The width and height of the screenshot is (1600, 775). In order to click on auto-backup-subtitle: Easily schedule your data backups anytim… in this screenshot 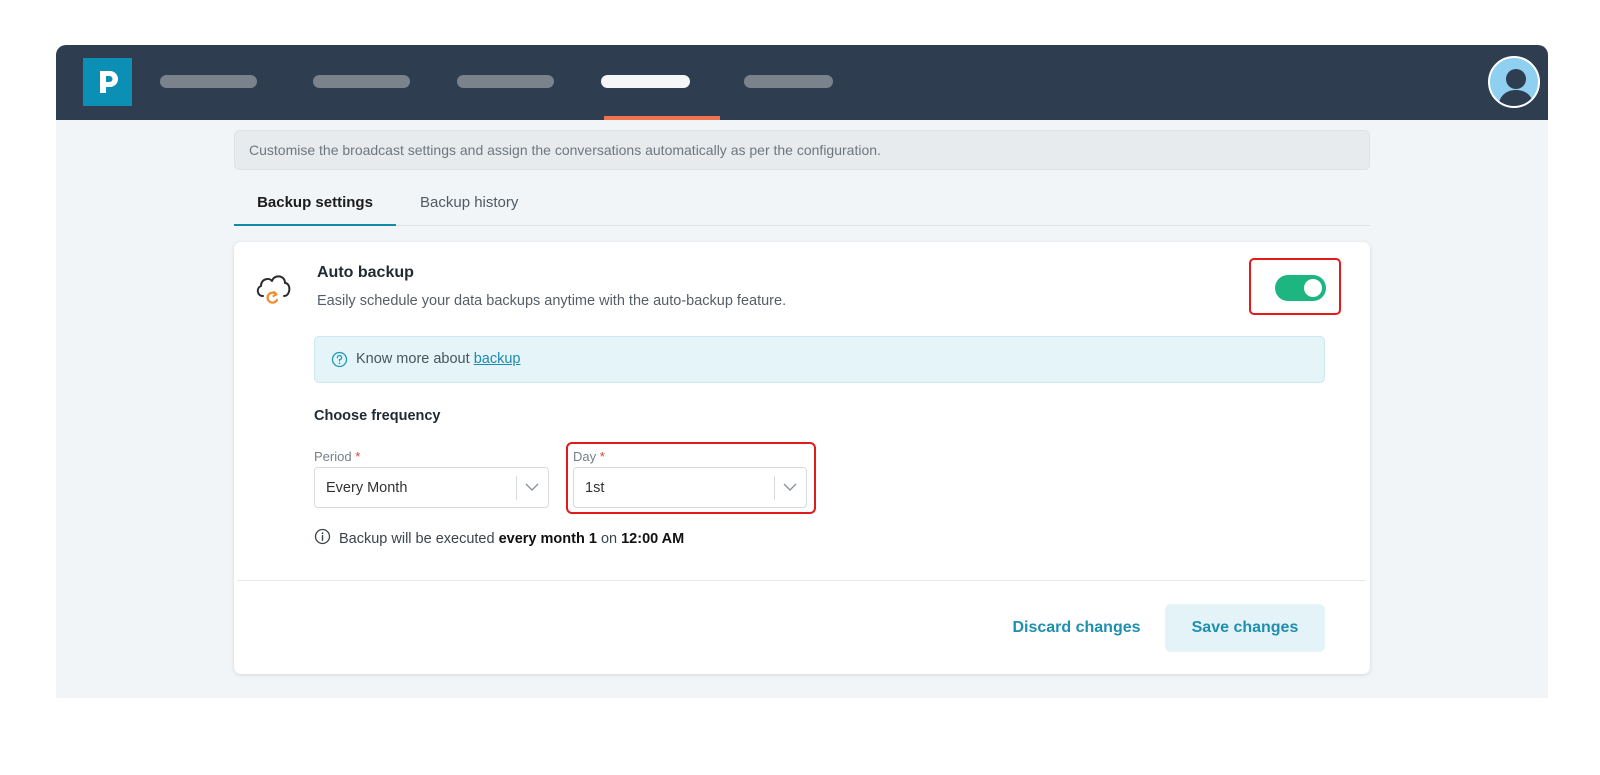, I will do `click(552, 301)`.